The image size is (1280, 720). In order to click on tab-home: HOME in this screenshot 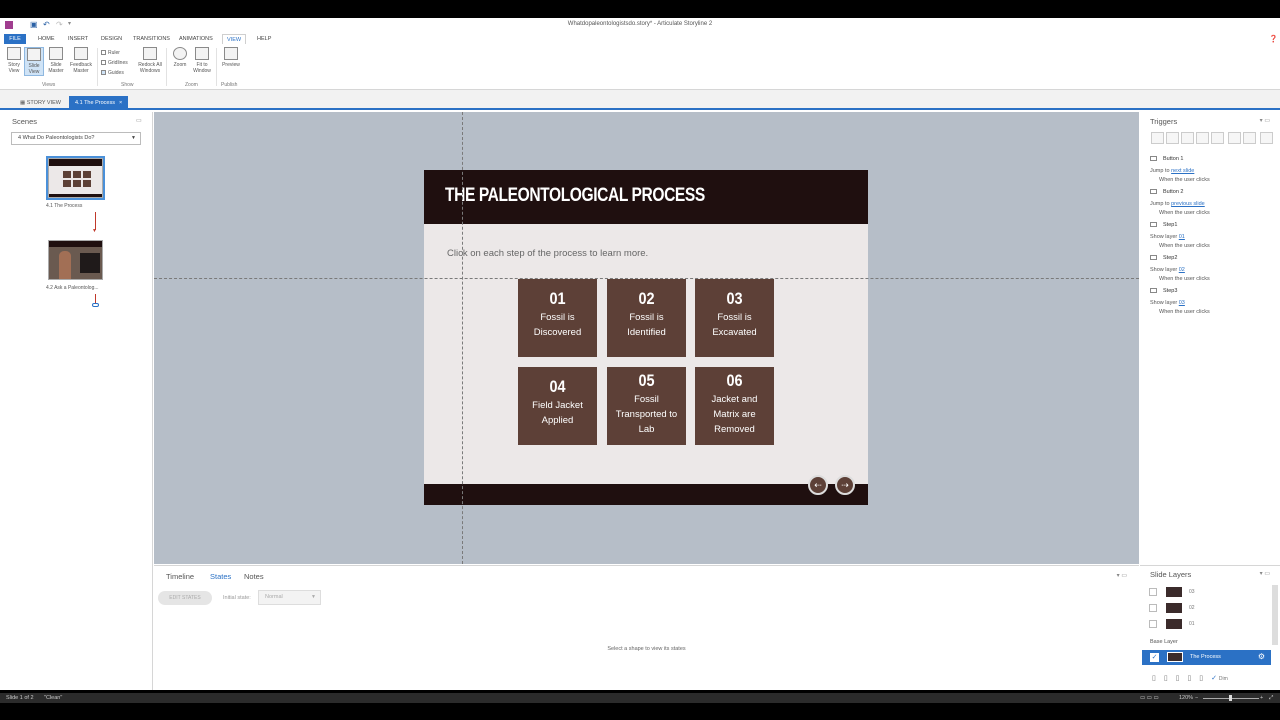, I will do `click(46, 39)`.